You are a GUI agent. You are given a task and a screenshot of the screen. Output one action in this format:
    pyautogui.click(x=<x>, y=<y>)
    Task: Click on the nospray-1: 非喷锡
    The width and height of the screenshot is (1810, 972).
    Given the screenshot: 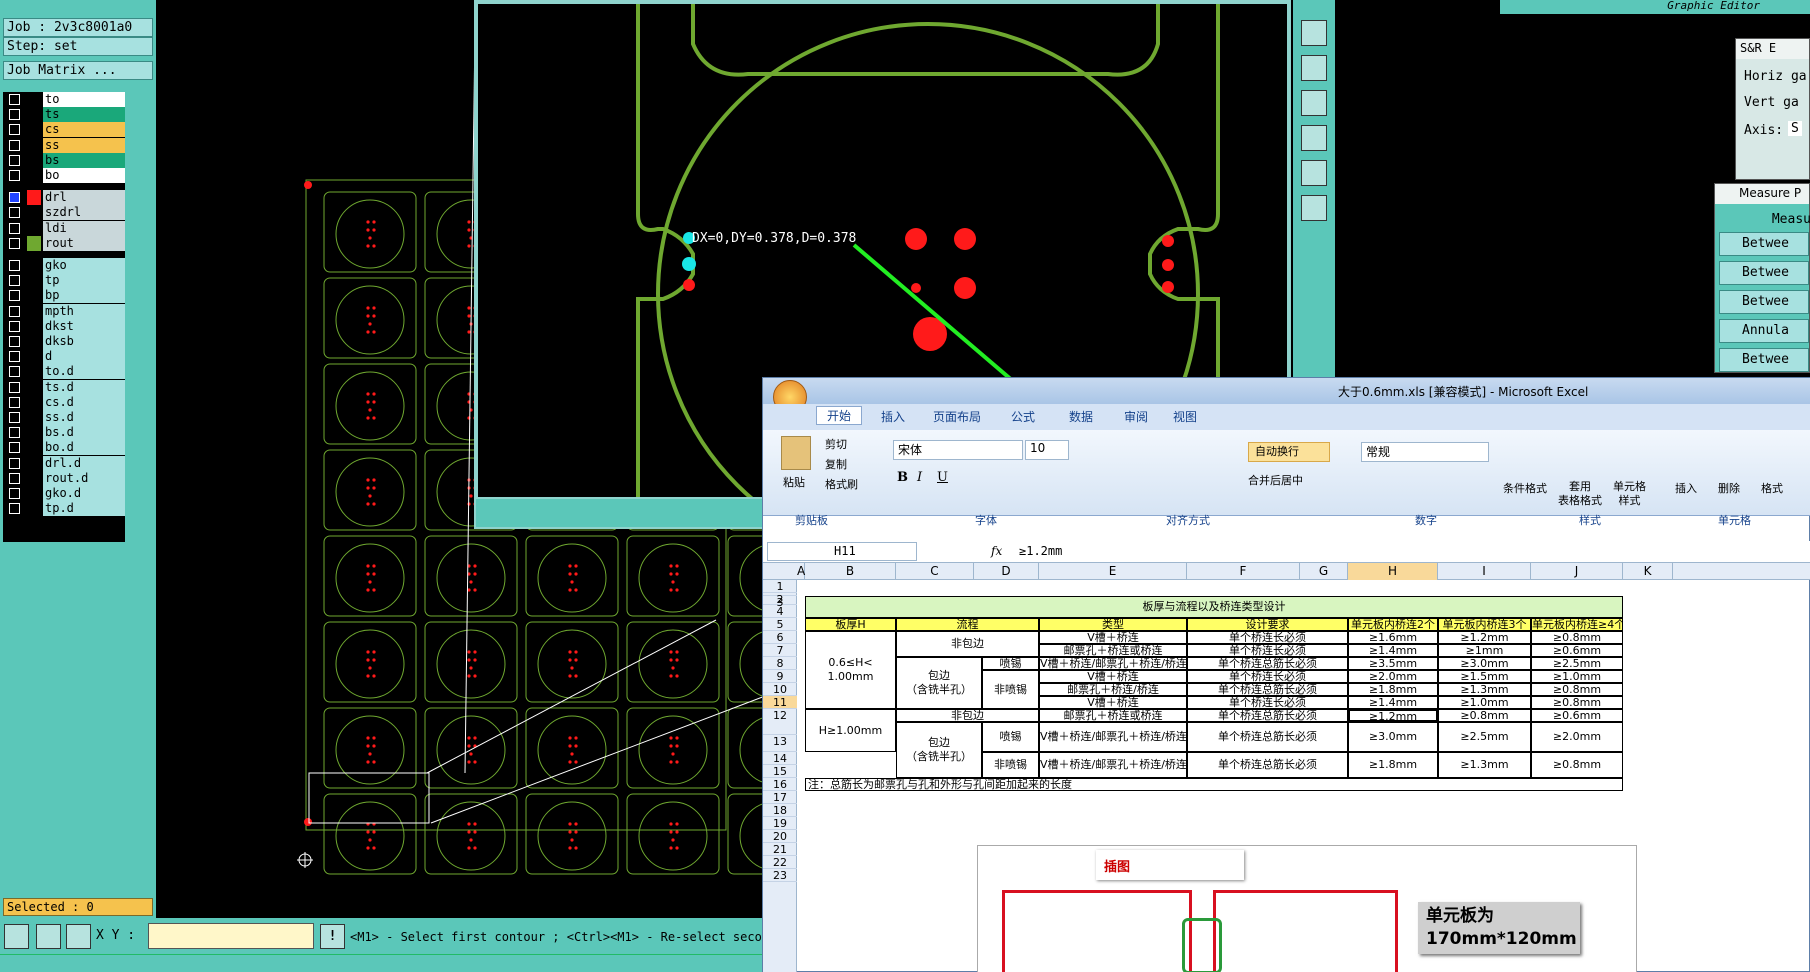 What is the action you would take?
    pyautogui.click(x=1010, y=689)
    